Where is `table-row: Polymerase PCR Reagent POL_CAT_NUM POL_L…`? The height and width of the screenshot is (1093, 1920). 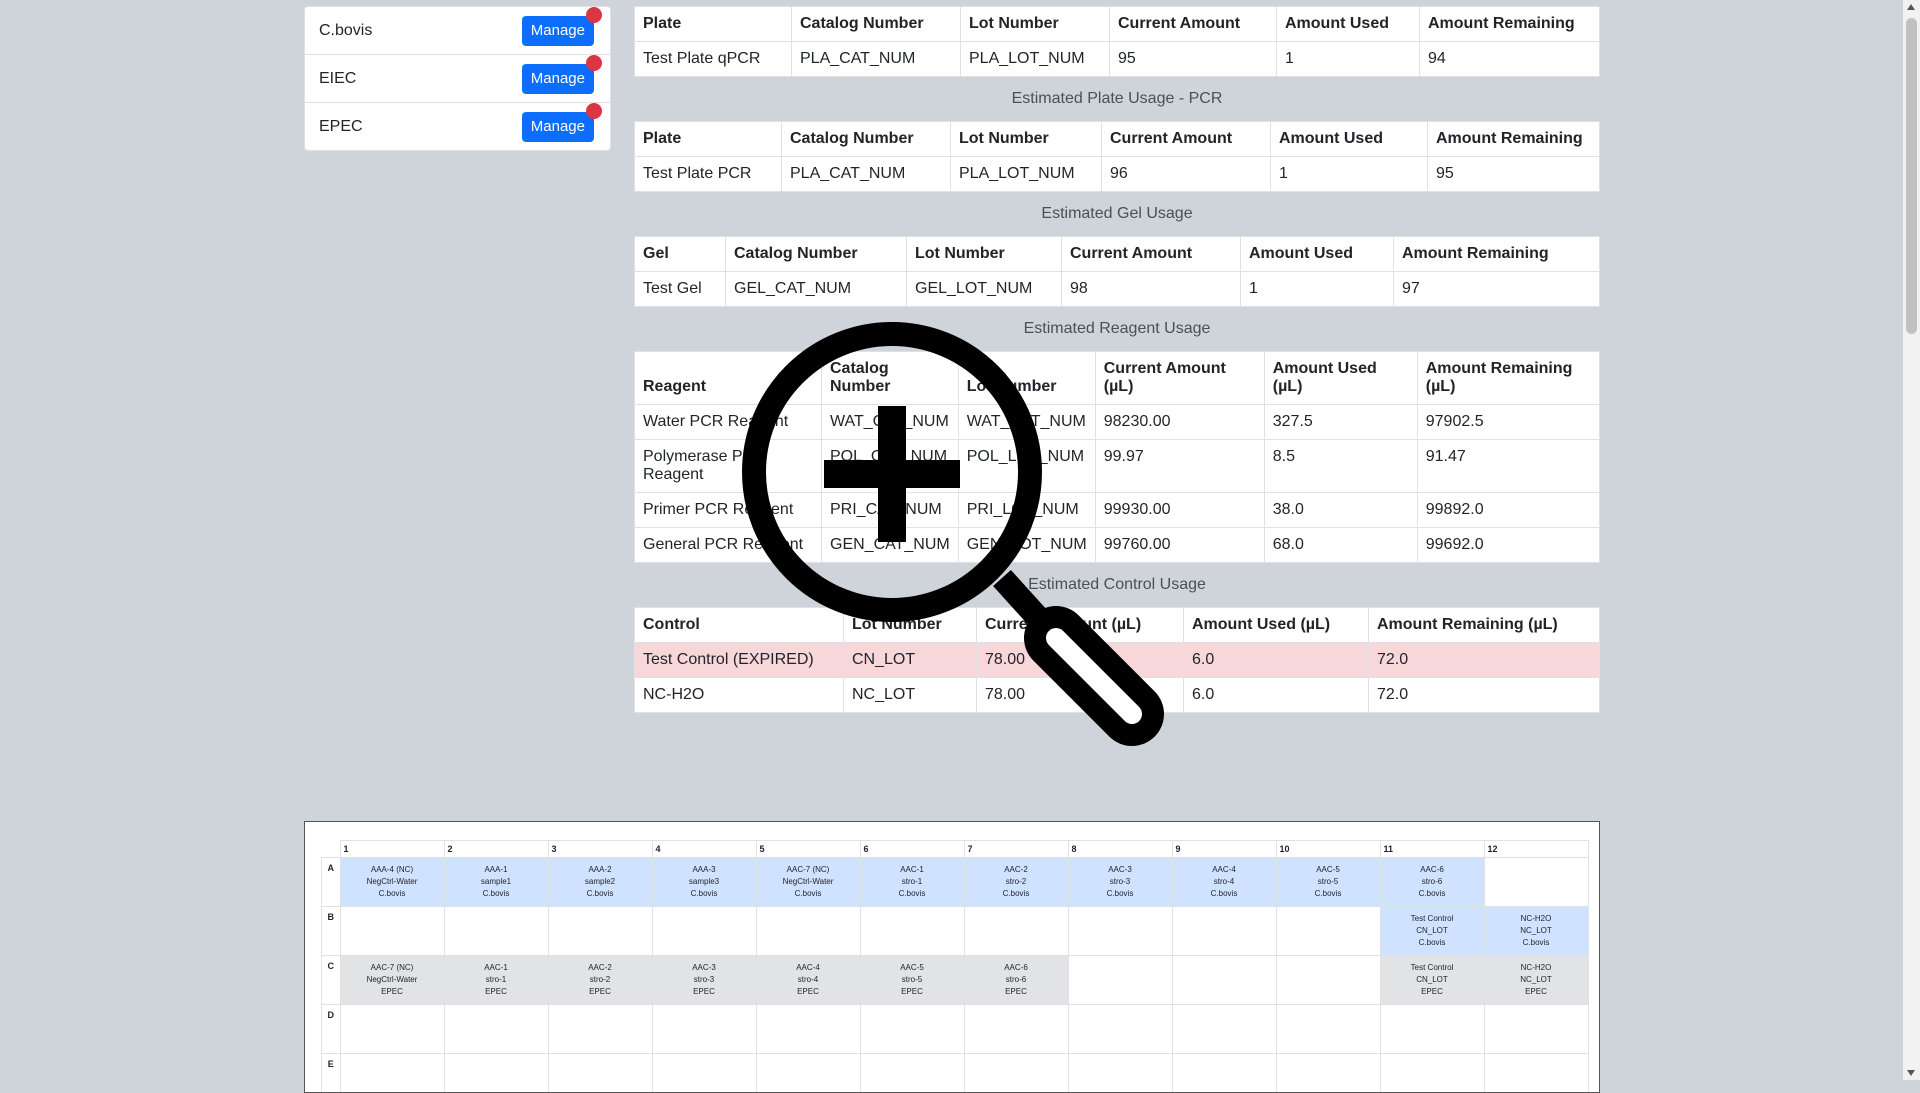 table-row: Polymerase PCR Reagent POL_CAT_NUM POL_L… is located at coordinates (1117, 466).